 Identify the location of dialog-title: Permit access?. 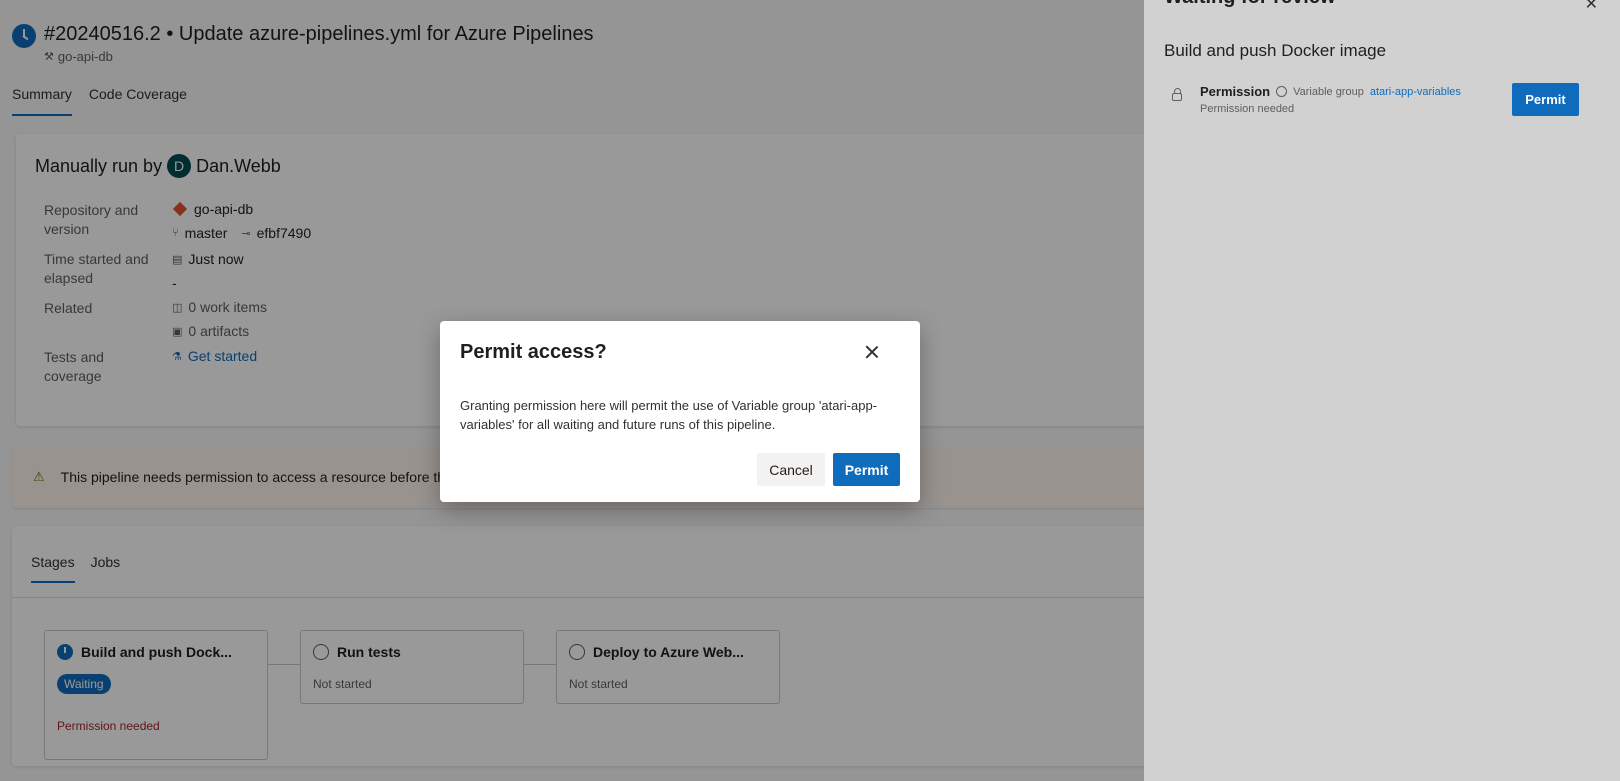
(533, 352).